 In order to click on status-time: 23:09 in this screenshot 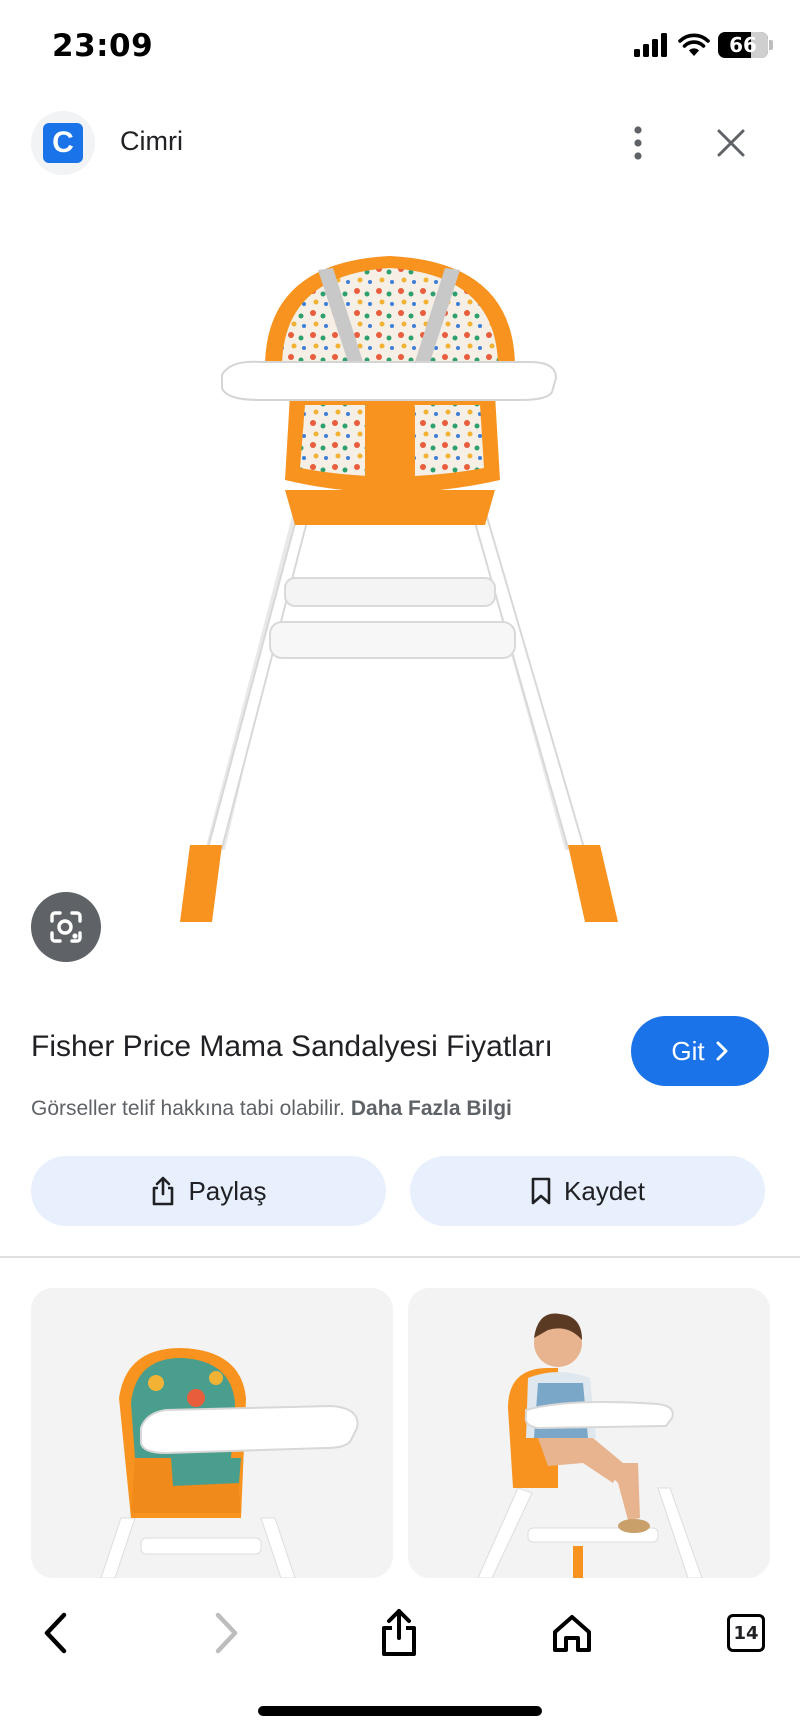, I will do `click(103, 46)`.